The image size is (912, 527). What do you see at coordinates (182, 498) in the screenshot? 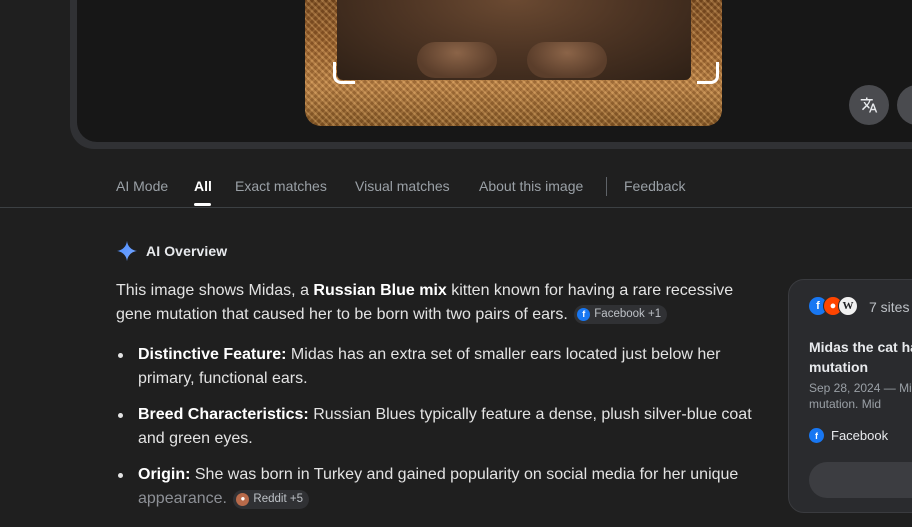
I see `bullet-text-faded: appearance.` at bounding box center [182, 498].